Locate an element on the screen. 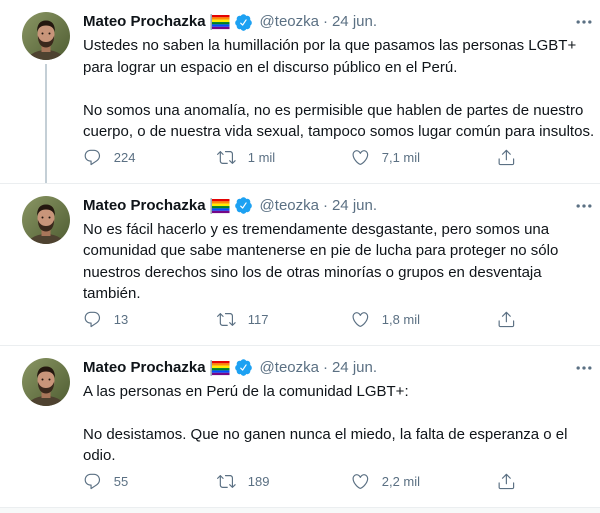 The width and height of the screenshot is (600, 513). retweet-count: 189 is located at coordinates (258, 481).